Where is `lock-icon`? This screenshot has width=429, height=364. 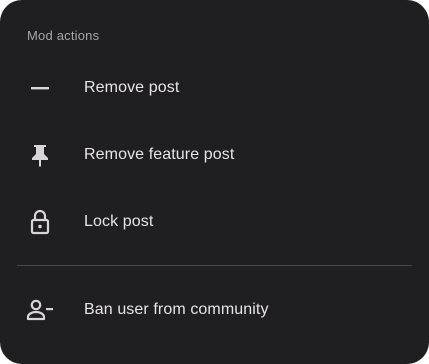 lock-icon is located at coordinates (40, 222).